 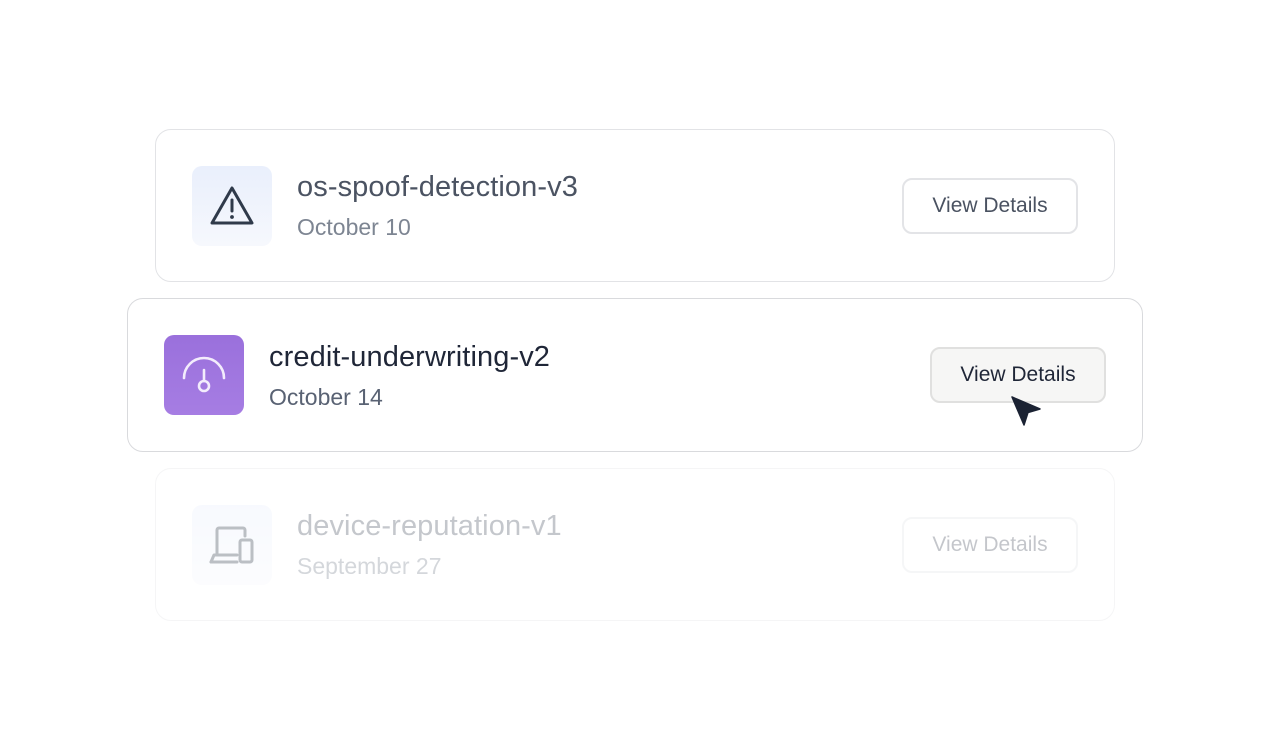 I want to click on warning-triangle-icon, so click(x=232, y=205).